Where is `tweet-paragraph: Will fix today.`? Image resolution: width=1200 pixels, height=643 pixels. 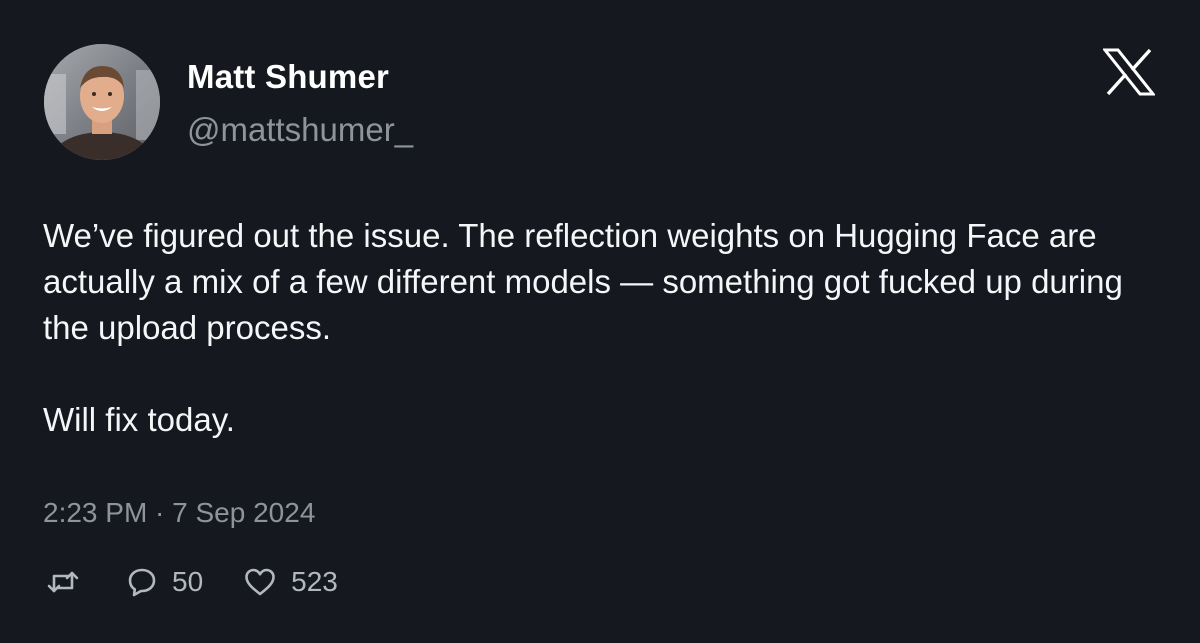
tweet-paragraph: Will fix today. is located at coordinates (139, 419).